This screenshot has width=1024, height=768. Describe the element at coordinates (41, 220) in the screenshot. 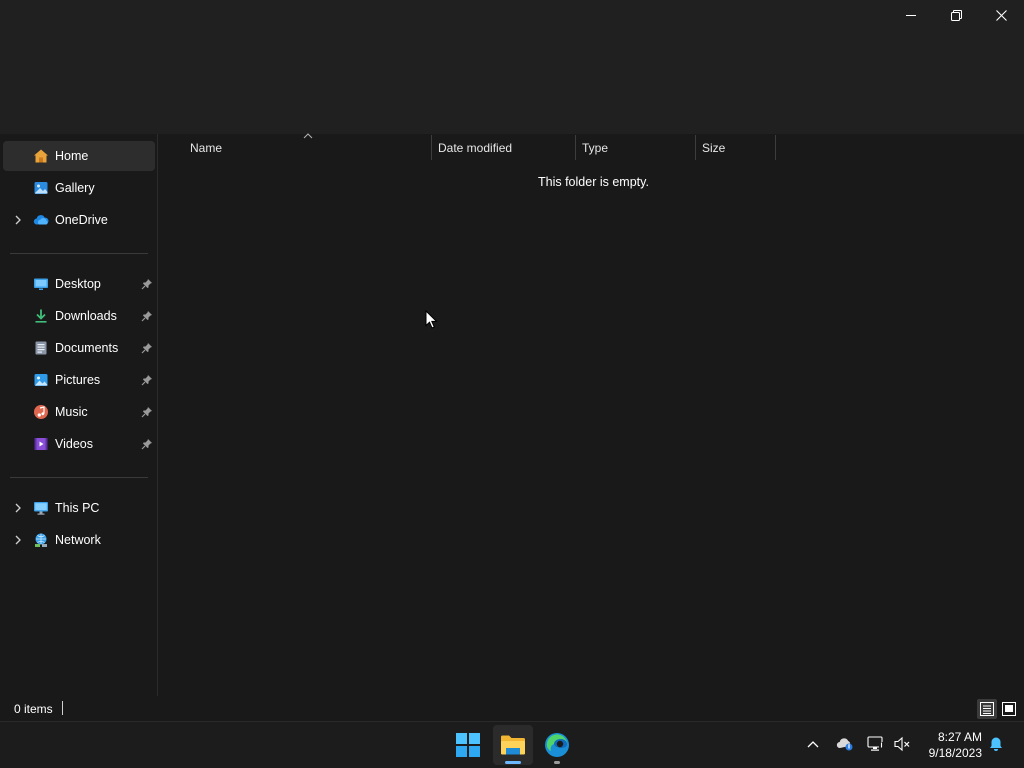

I see `onedrive-icon` at that location.